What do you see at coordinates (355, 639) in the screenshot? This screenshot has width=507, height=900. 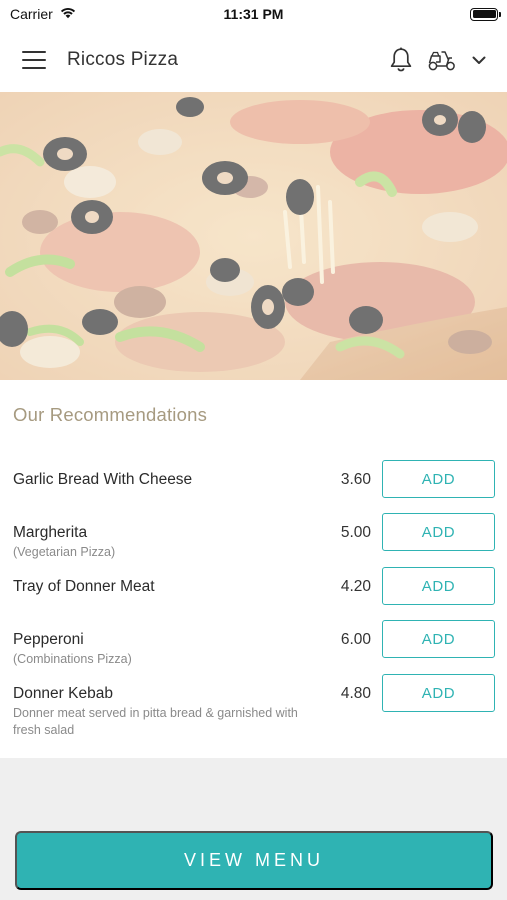 I see `item-price: 6.00` at bounding box center [355, 639].